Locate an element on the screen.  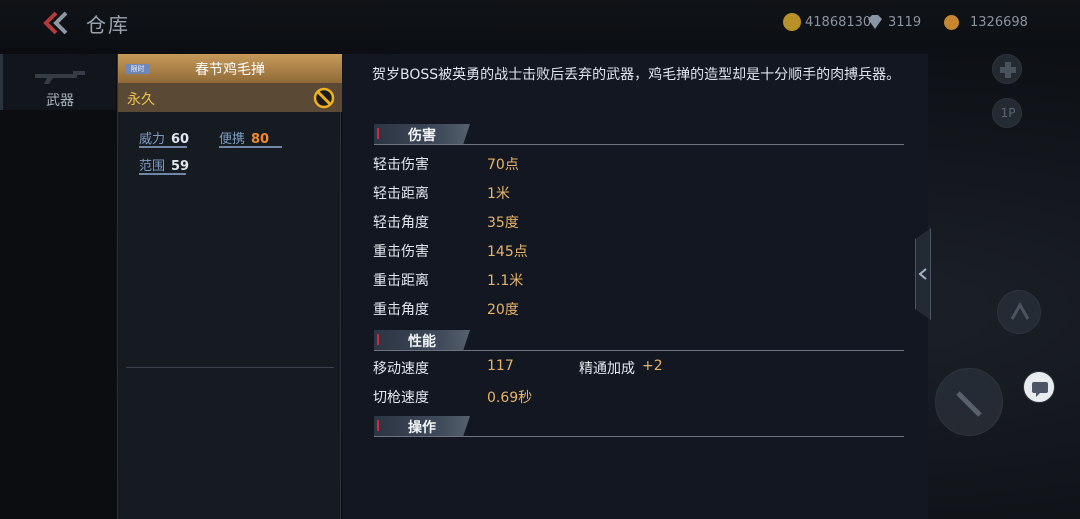
section-damage-header: 伤害 is located at coordinates (422, 134).